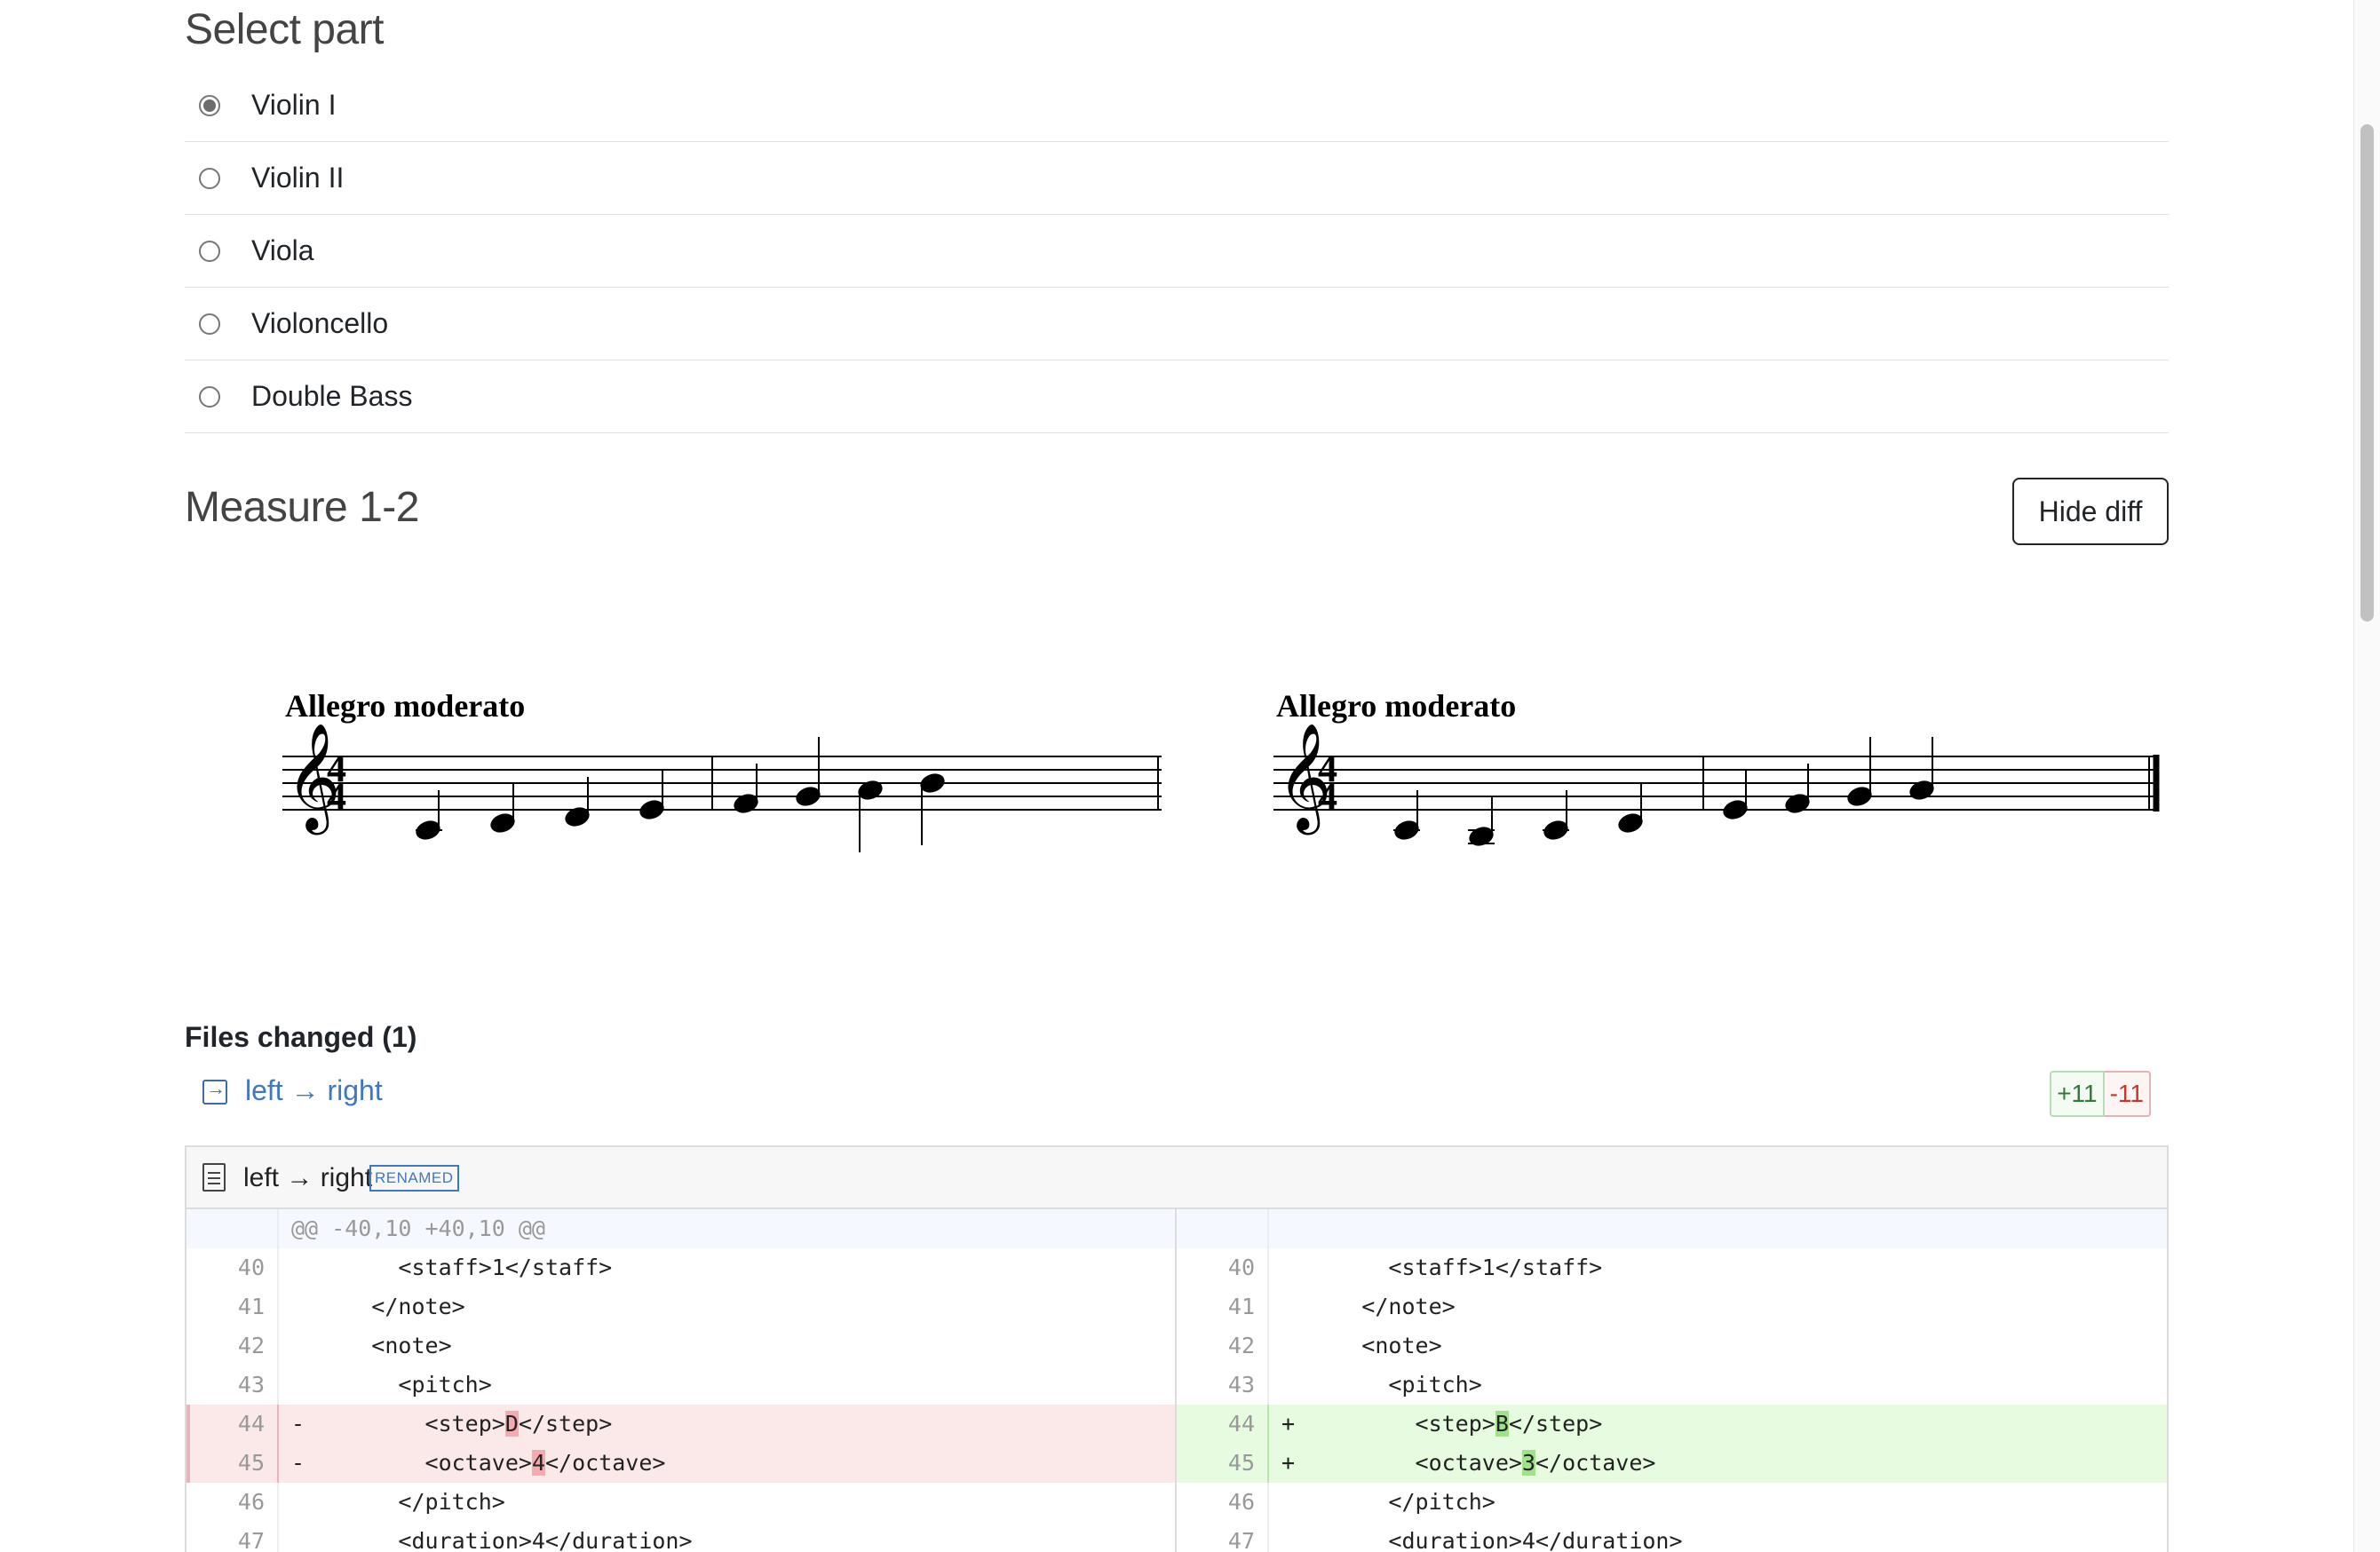  I want to click on scrollbar-thumb, so click(2367, 373).